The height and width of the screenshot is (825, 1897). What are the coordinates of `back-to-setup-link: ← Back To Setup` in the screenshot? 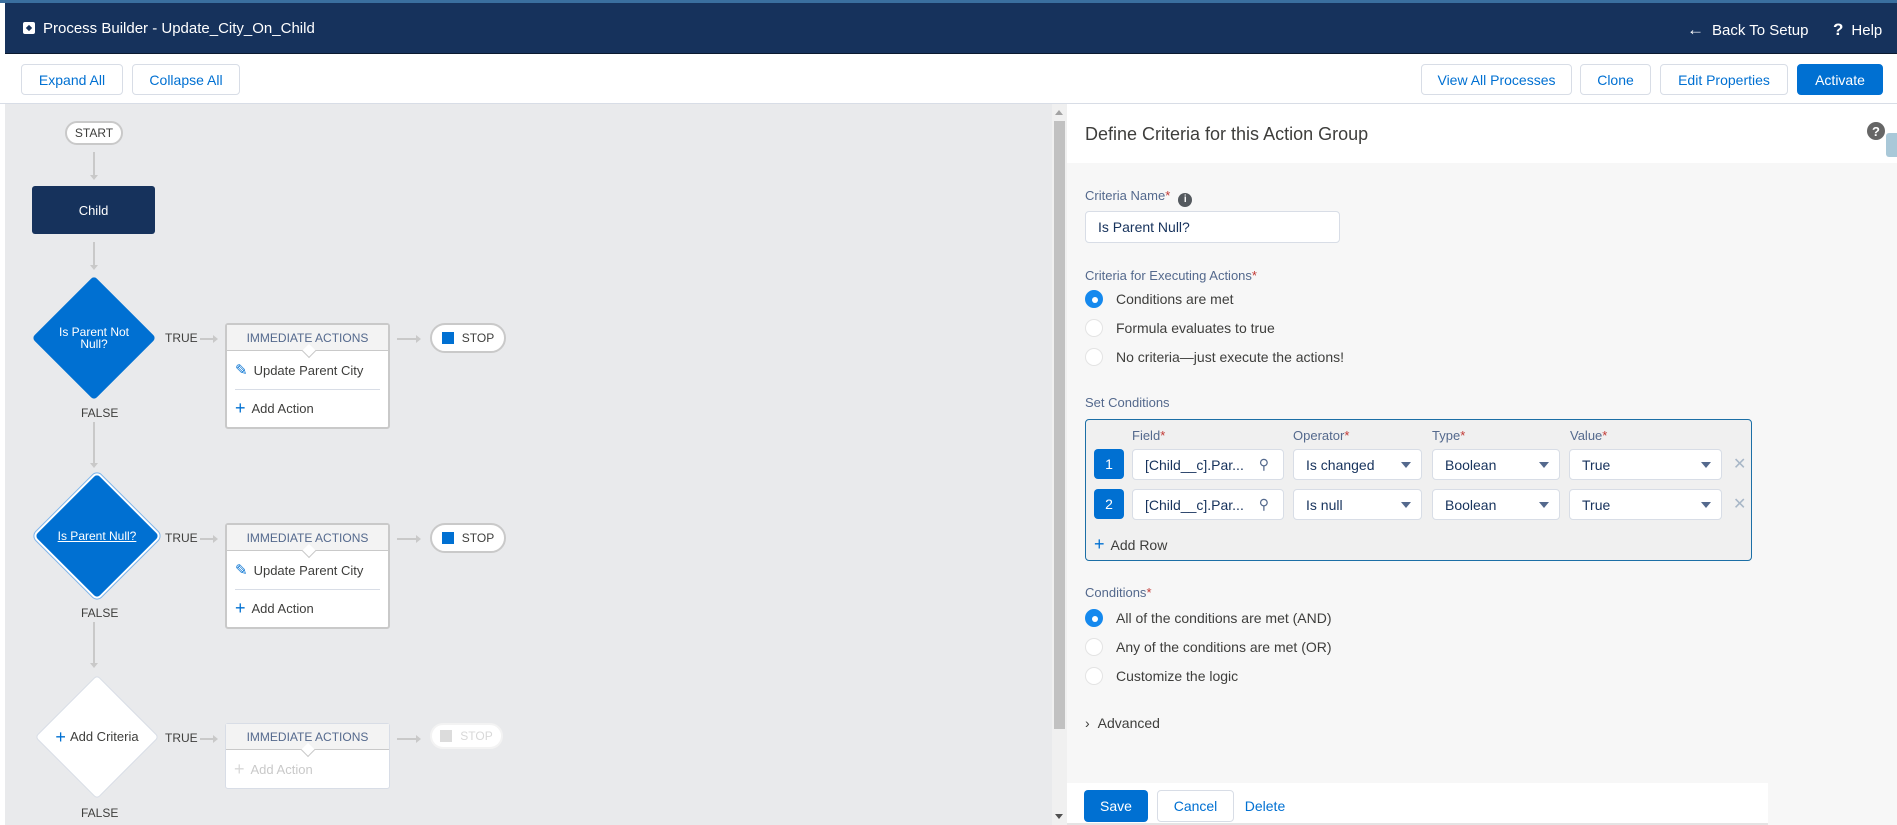 It's located at (1747, 30).